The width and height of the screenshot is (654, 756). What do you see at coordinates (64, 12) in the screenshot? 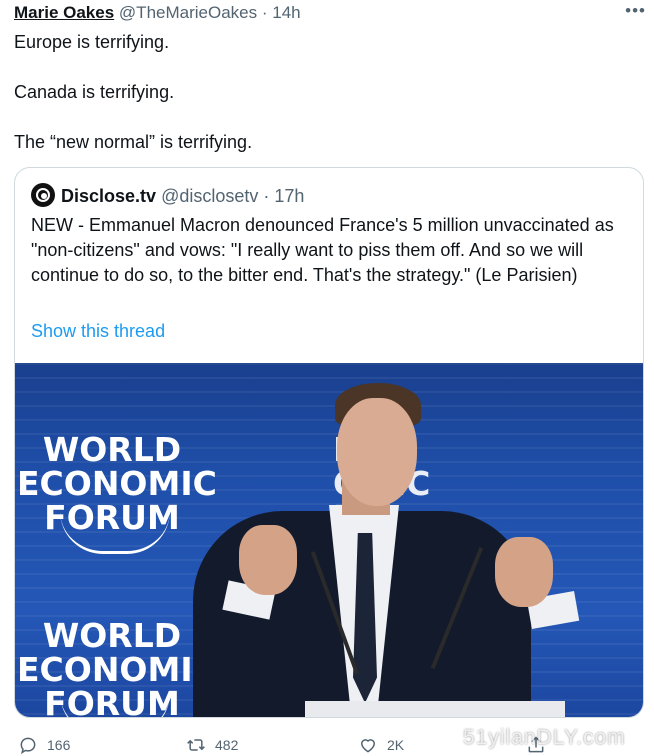
I see `author-name: Marie Oakes` at bounding box center [64, 12].